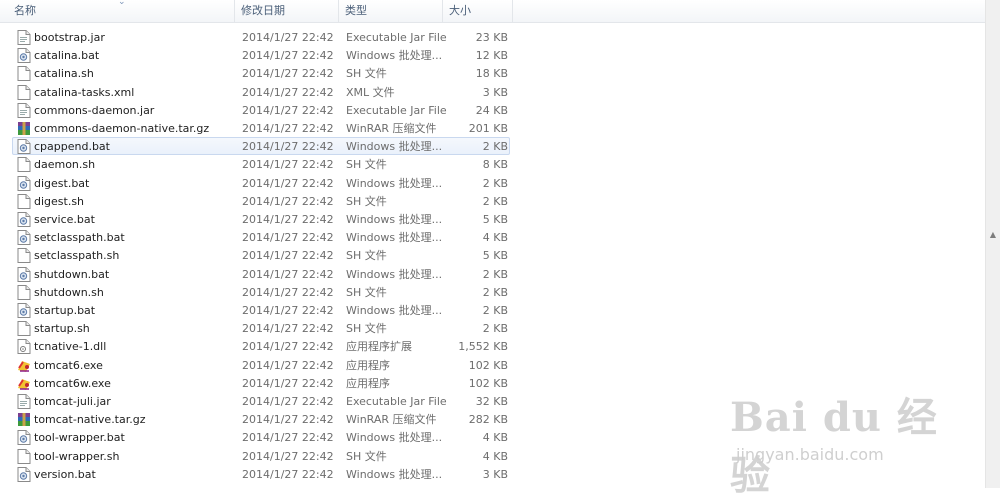  I want to click on file-size: 12 KB, so click(491, 56).